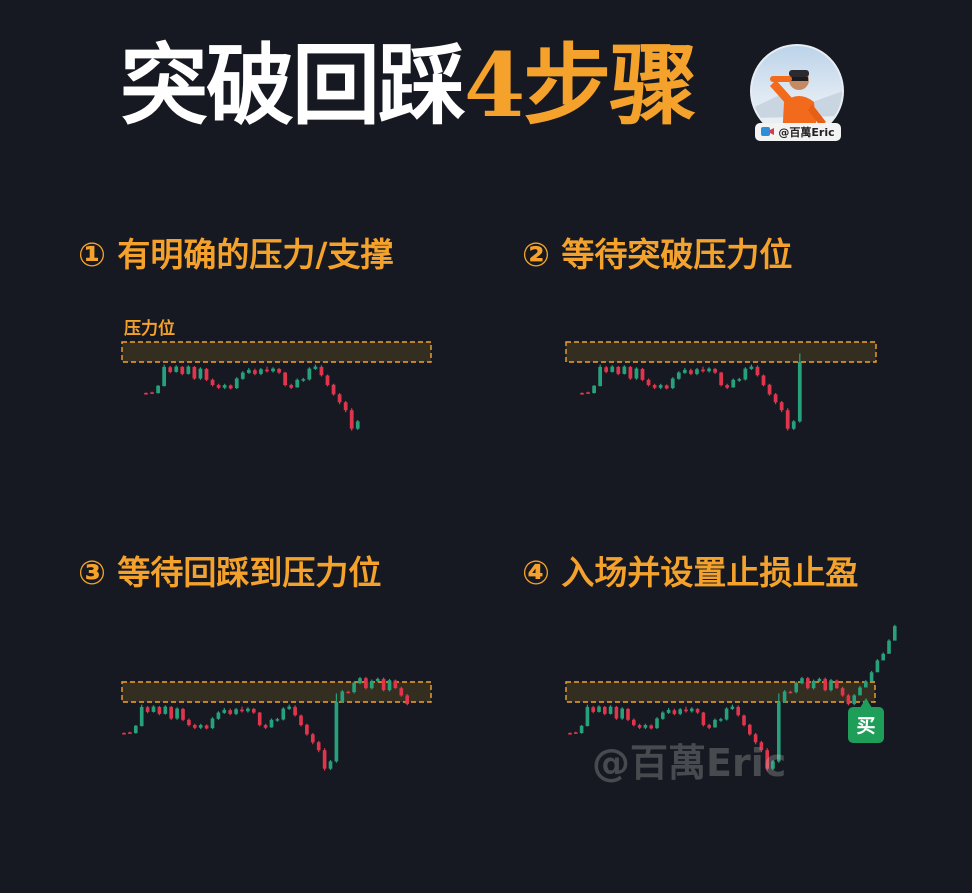 Image resolution: width=972 pixels, height=893 pixels. Describe the element at coordinates (689, 763) in the screenshot. I see `watermark: @百萬Eric` at that location.